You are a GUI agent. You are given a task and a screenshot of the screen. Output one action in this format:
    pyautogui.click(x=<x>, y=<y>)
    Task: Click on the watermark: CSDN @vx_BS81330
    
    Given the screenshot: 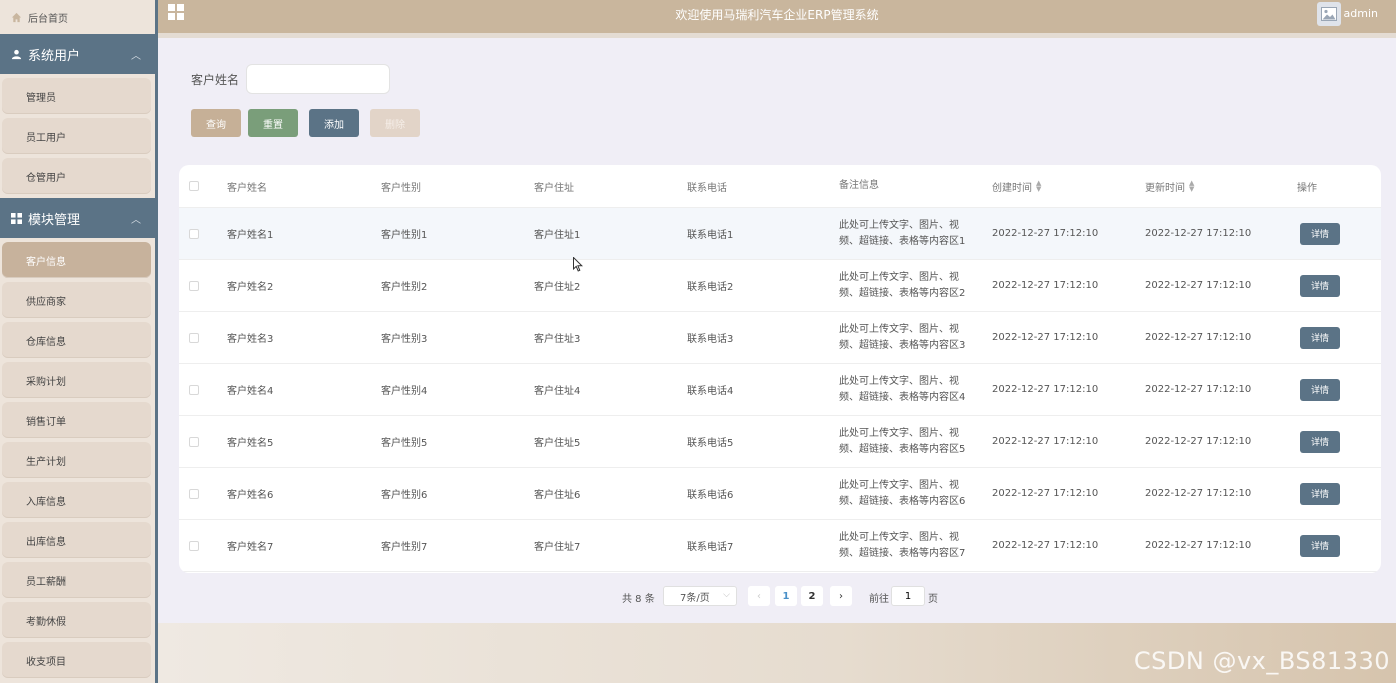 What is the action you would take?
    pyautogui.click(x=1261, y=661)
    